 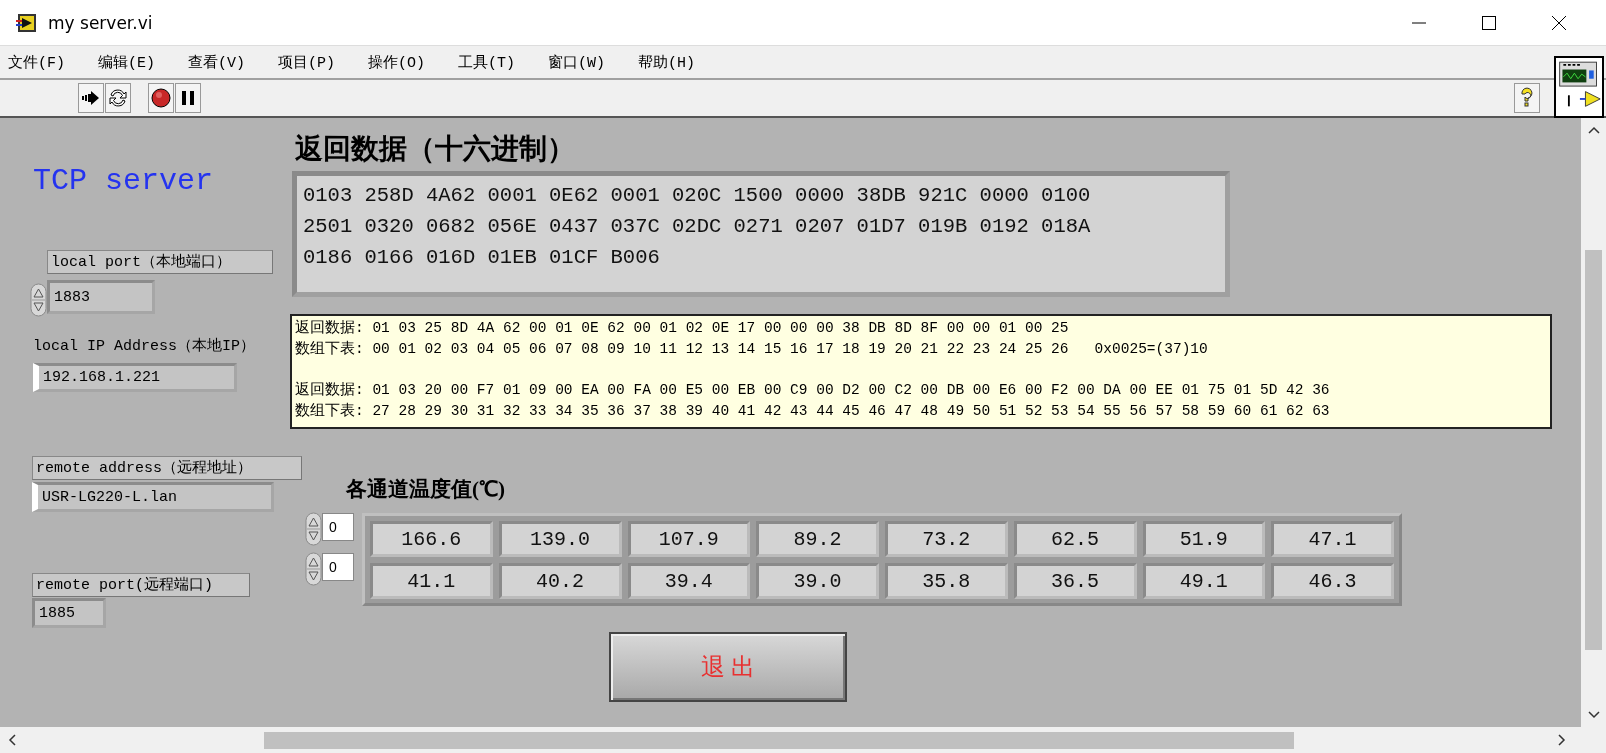 I want to click on value-cell: 73.2, so click(x=946, y=539).